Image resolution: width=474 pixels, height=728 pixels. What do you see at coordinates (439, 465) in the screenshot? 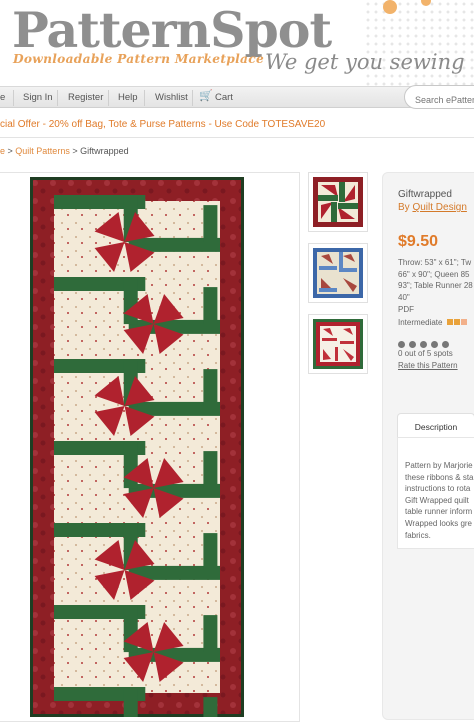
I see `description-line: Pattern by Marjorie` at bounding box center [439, 465].